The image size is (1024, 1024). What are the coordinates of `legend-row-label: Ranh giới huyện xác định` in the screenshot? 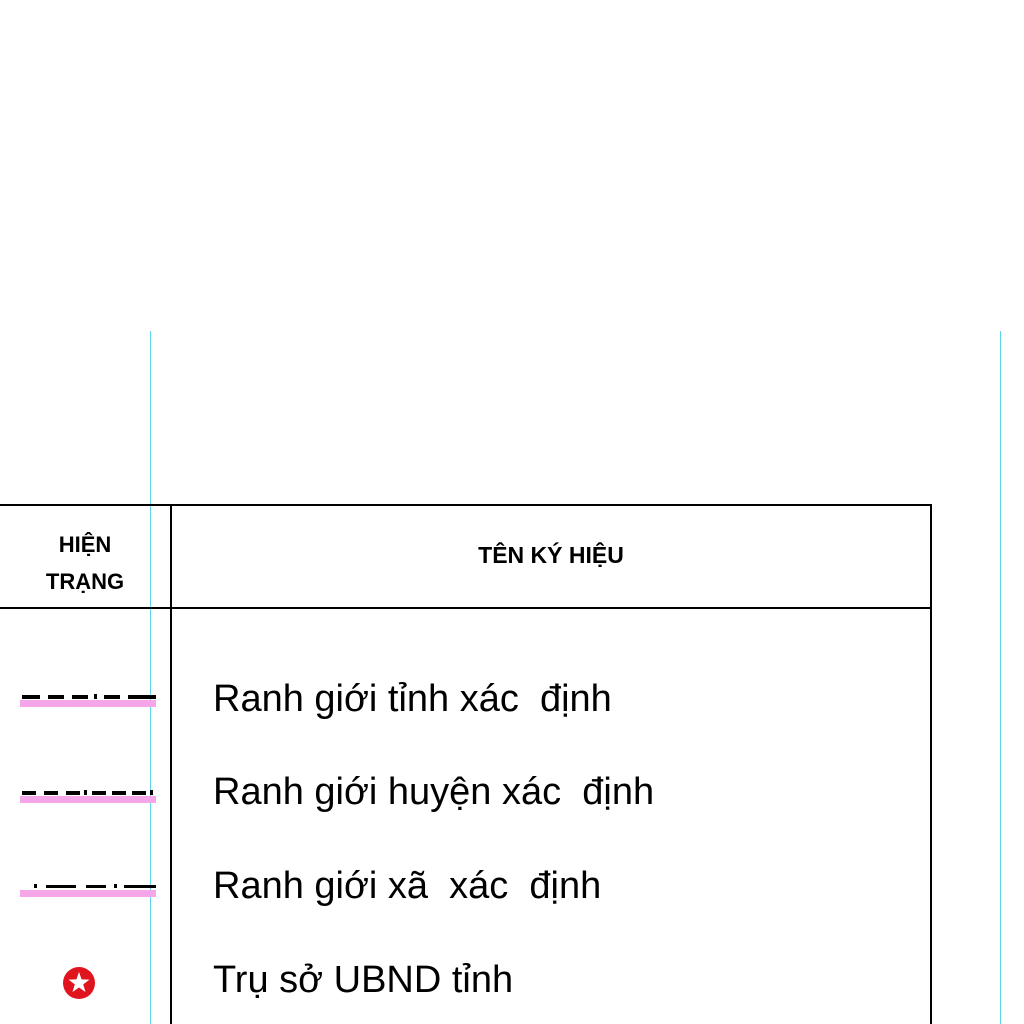 It's located at (434, 792).